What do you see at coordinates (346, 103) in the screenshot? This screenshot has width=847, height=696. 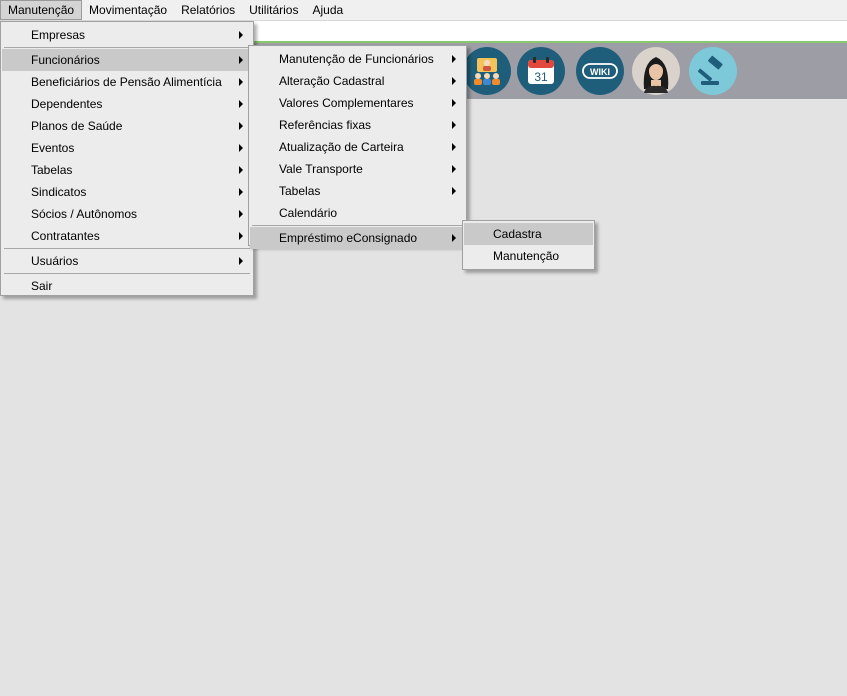 I see `menu-item-label: Valores Complementares` at bounding box center [346, 103].